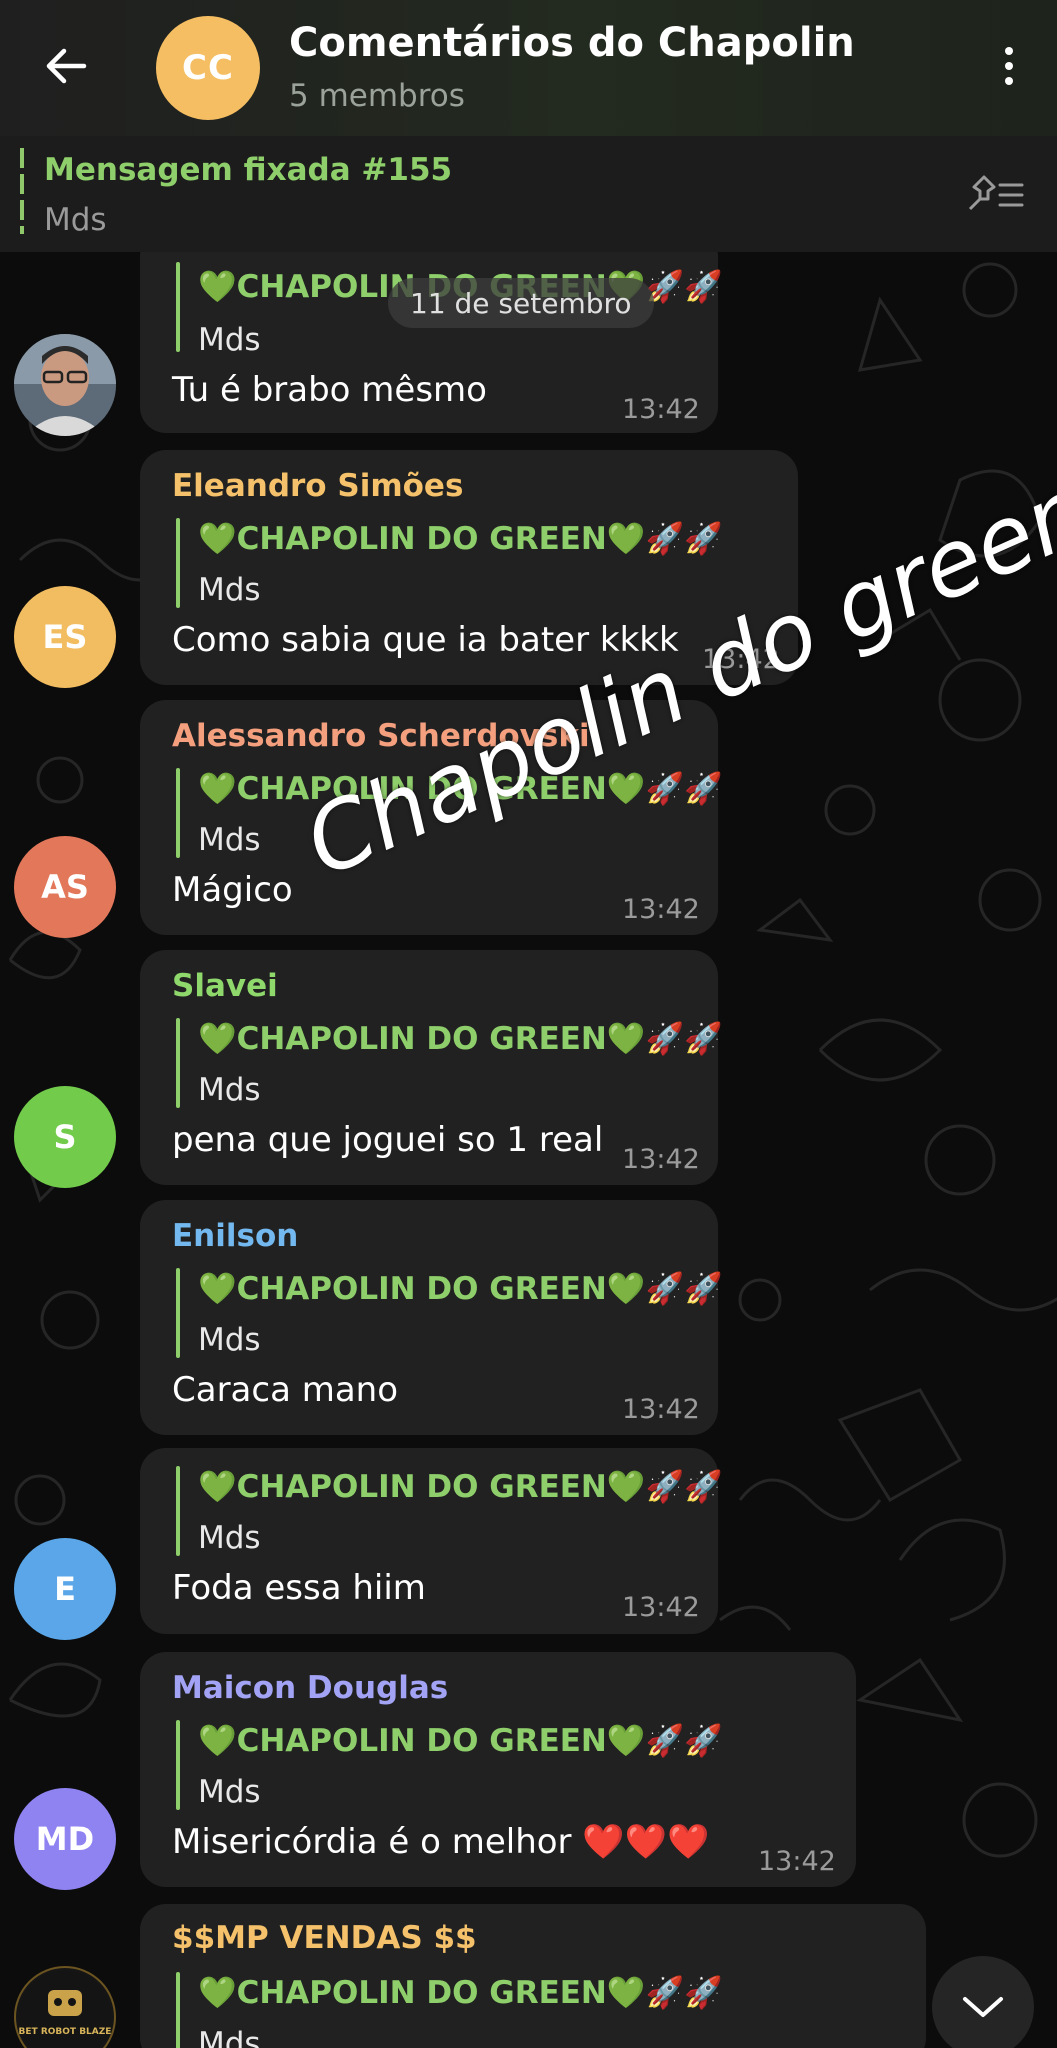  I want to click on user-avatar: ES, so click(65, 637).